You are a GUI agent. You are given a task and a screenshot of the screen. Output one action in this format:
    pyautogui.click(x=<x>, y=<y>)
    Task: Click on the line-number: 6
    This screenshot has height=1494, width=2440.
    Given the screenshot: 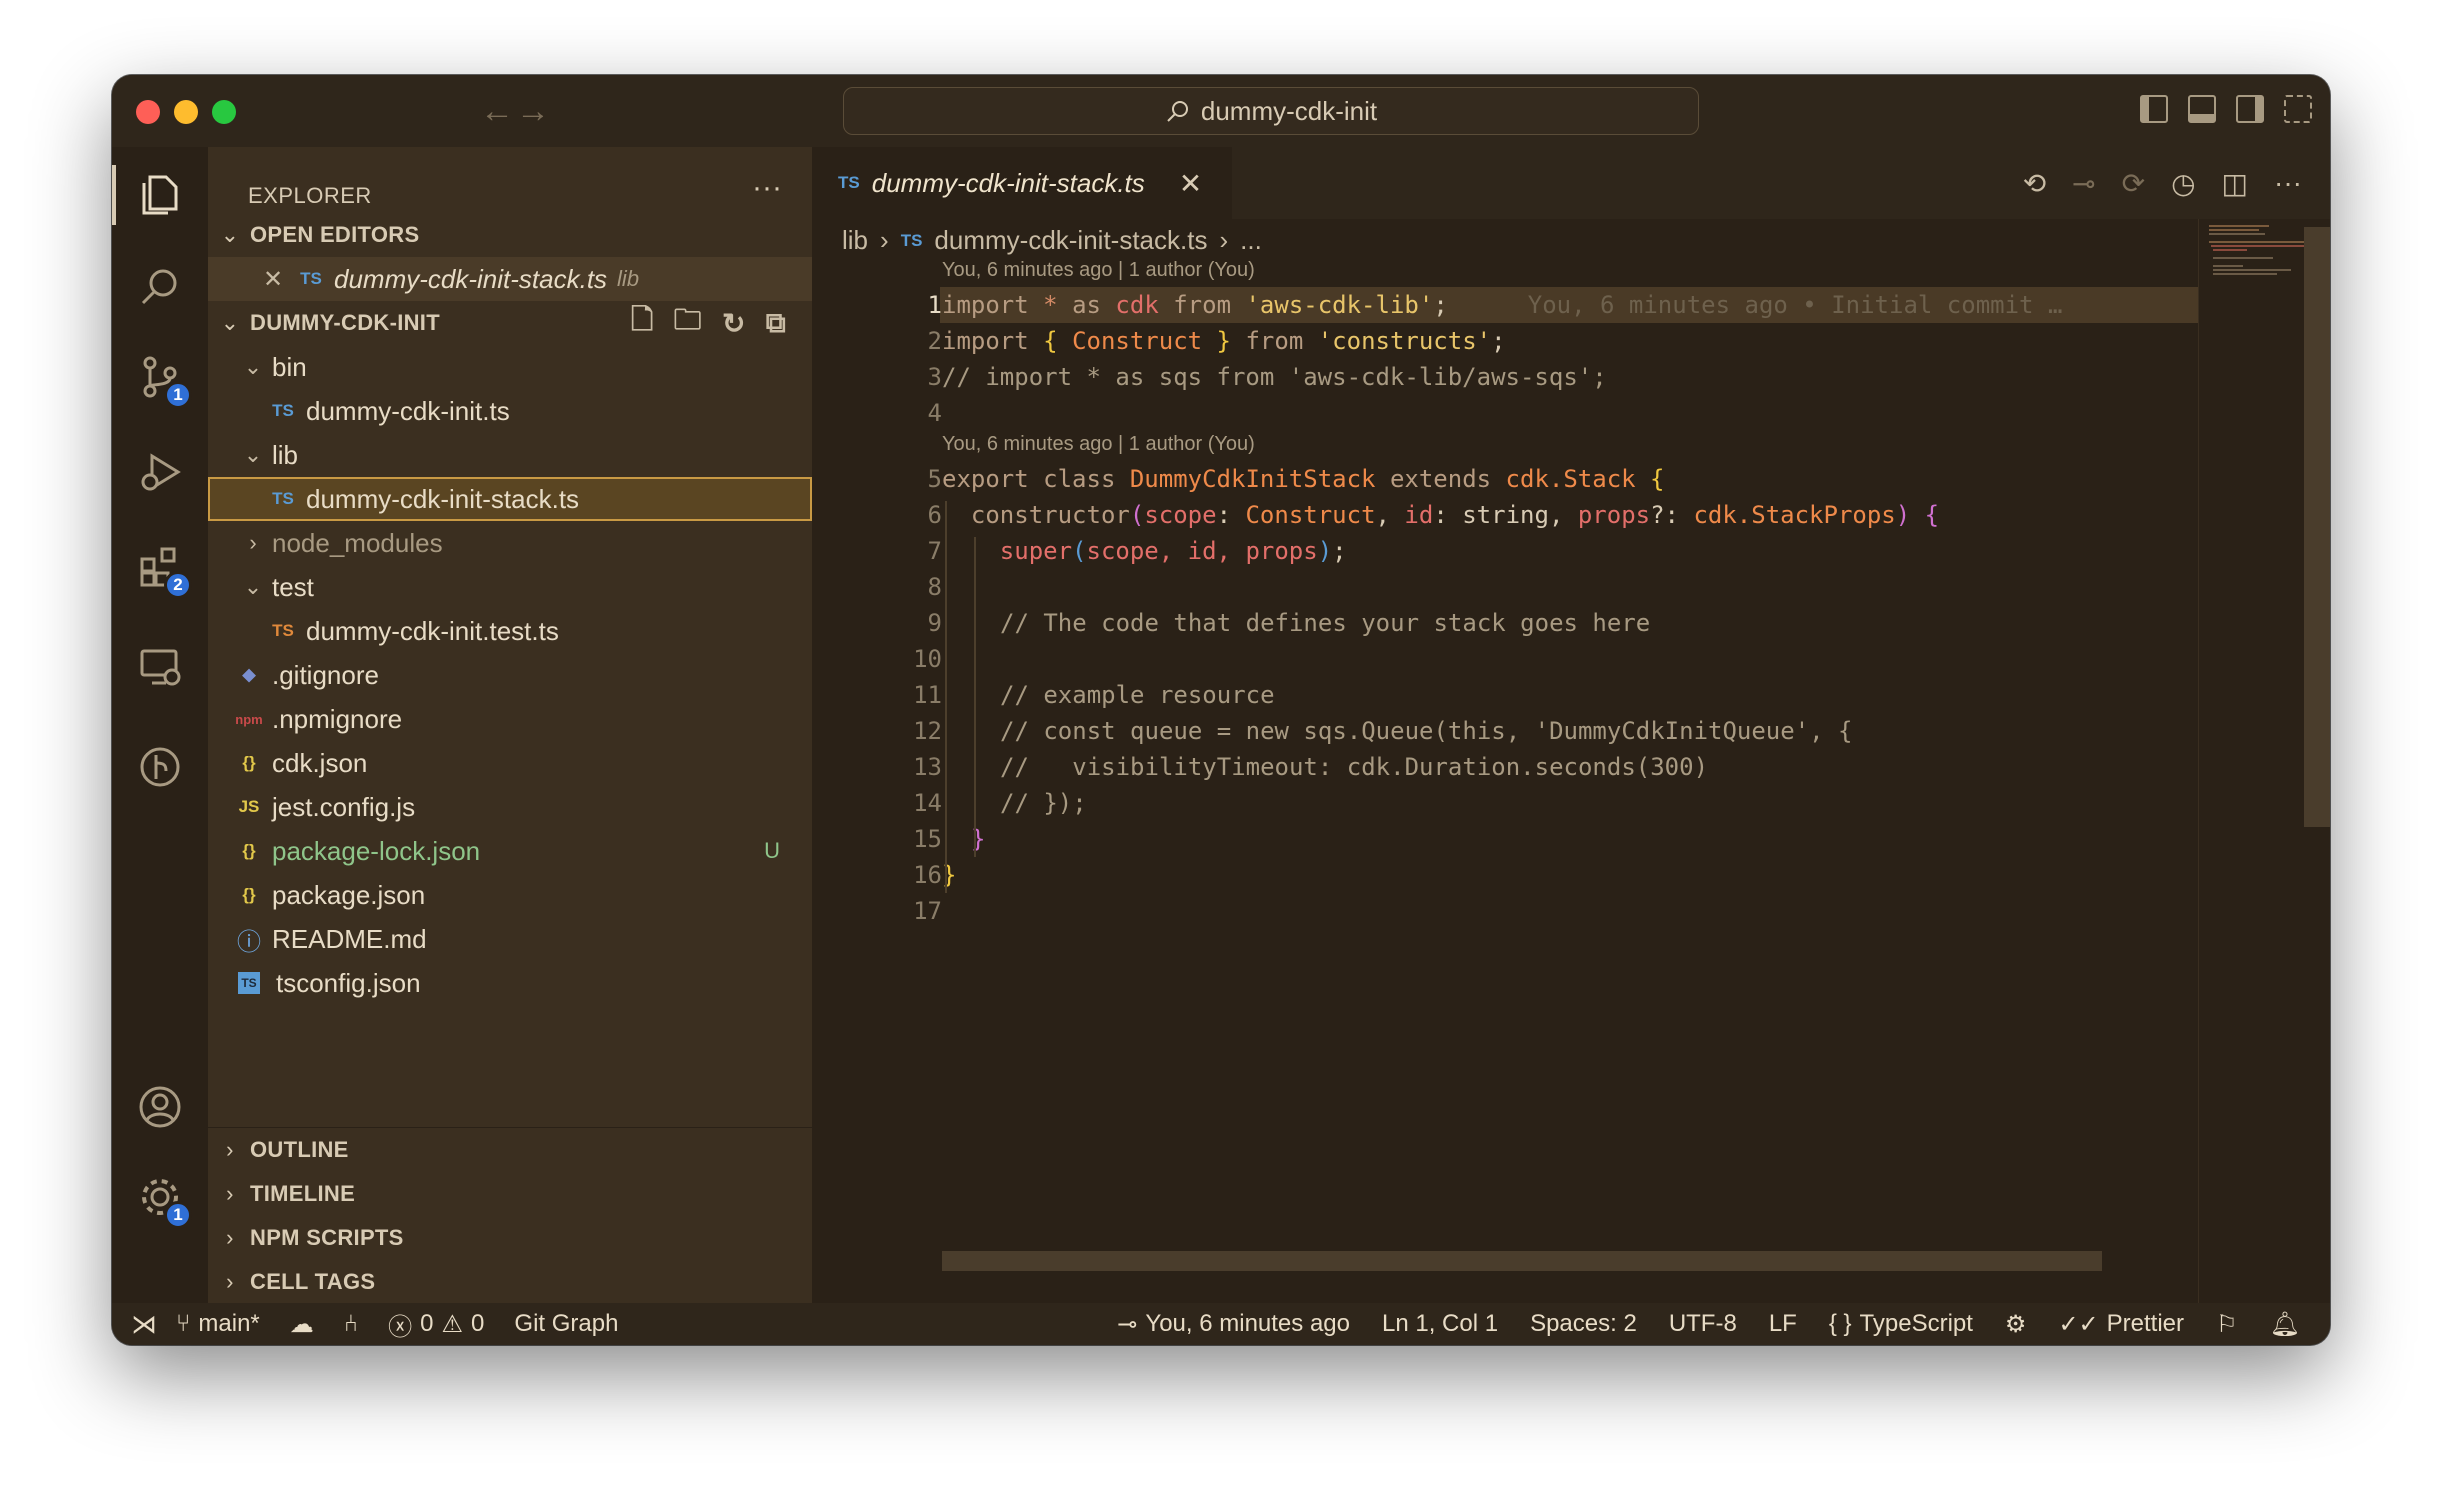 What is the action you would take?
    pyautogui.click(x=934, y=515)
    